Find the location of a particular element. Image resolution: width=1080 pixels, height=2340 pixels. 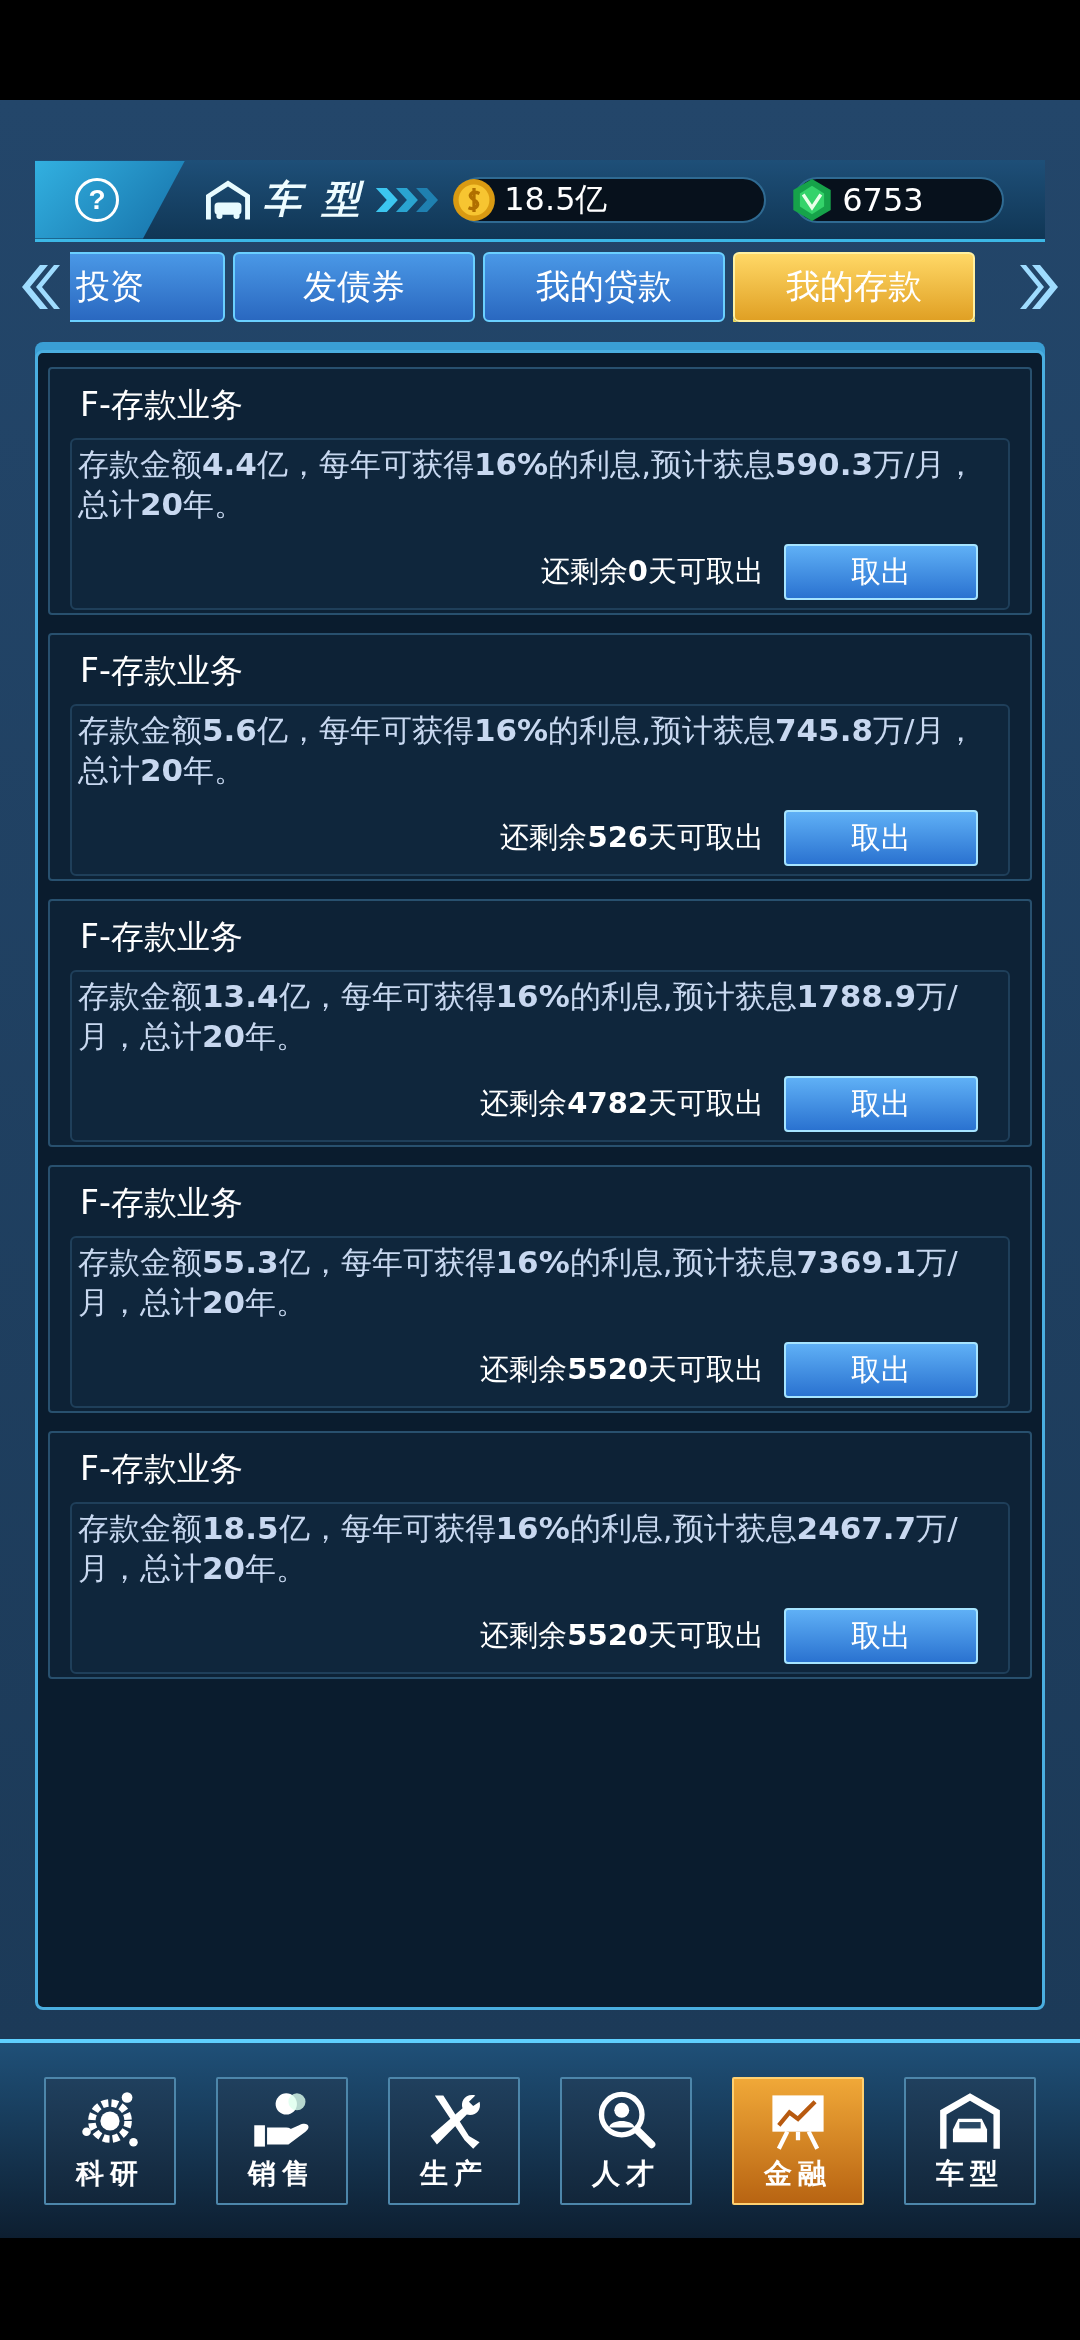

deposit-description: 存款金额55.3亿，每年可获得16%的利息,预计获息7369.1万/月，总计20年。 is located at coordinates (518, 1282).